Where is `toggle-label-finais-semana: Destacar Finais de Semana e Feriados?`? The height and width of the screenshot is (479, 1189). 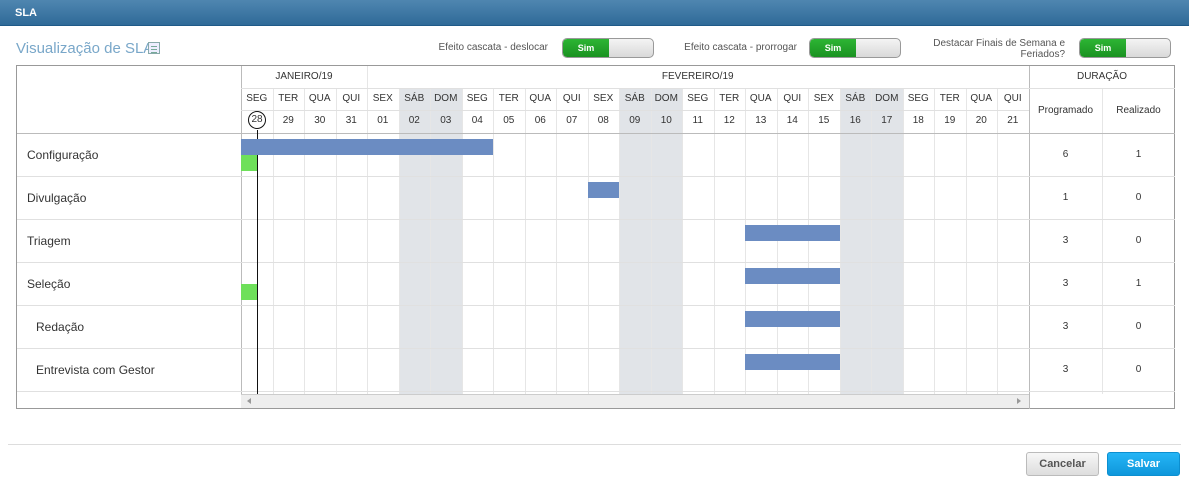 toggle-label-finais-semana: Destacar Finais de Semana e Feriados? is located at coordinates (999, 49).